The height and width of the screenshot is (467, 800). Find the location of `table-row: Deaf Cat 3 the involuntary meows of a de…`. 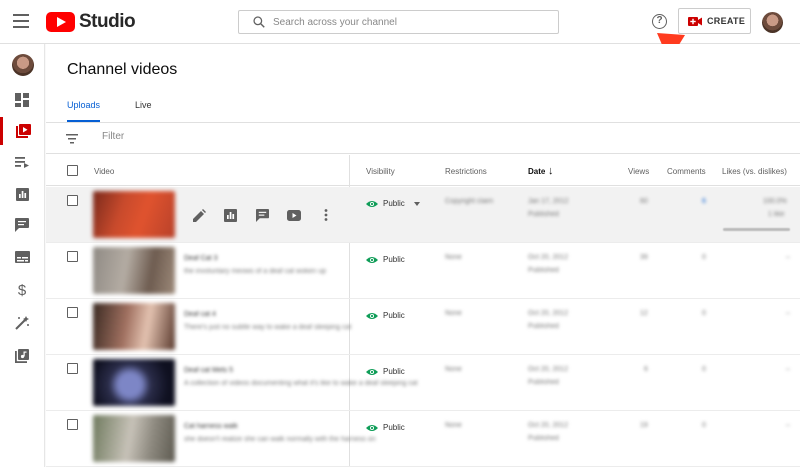

table-row: Deaf Cat 3 the involuntary meows of a de… is located at coordinates (423, 271).